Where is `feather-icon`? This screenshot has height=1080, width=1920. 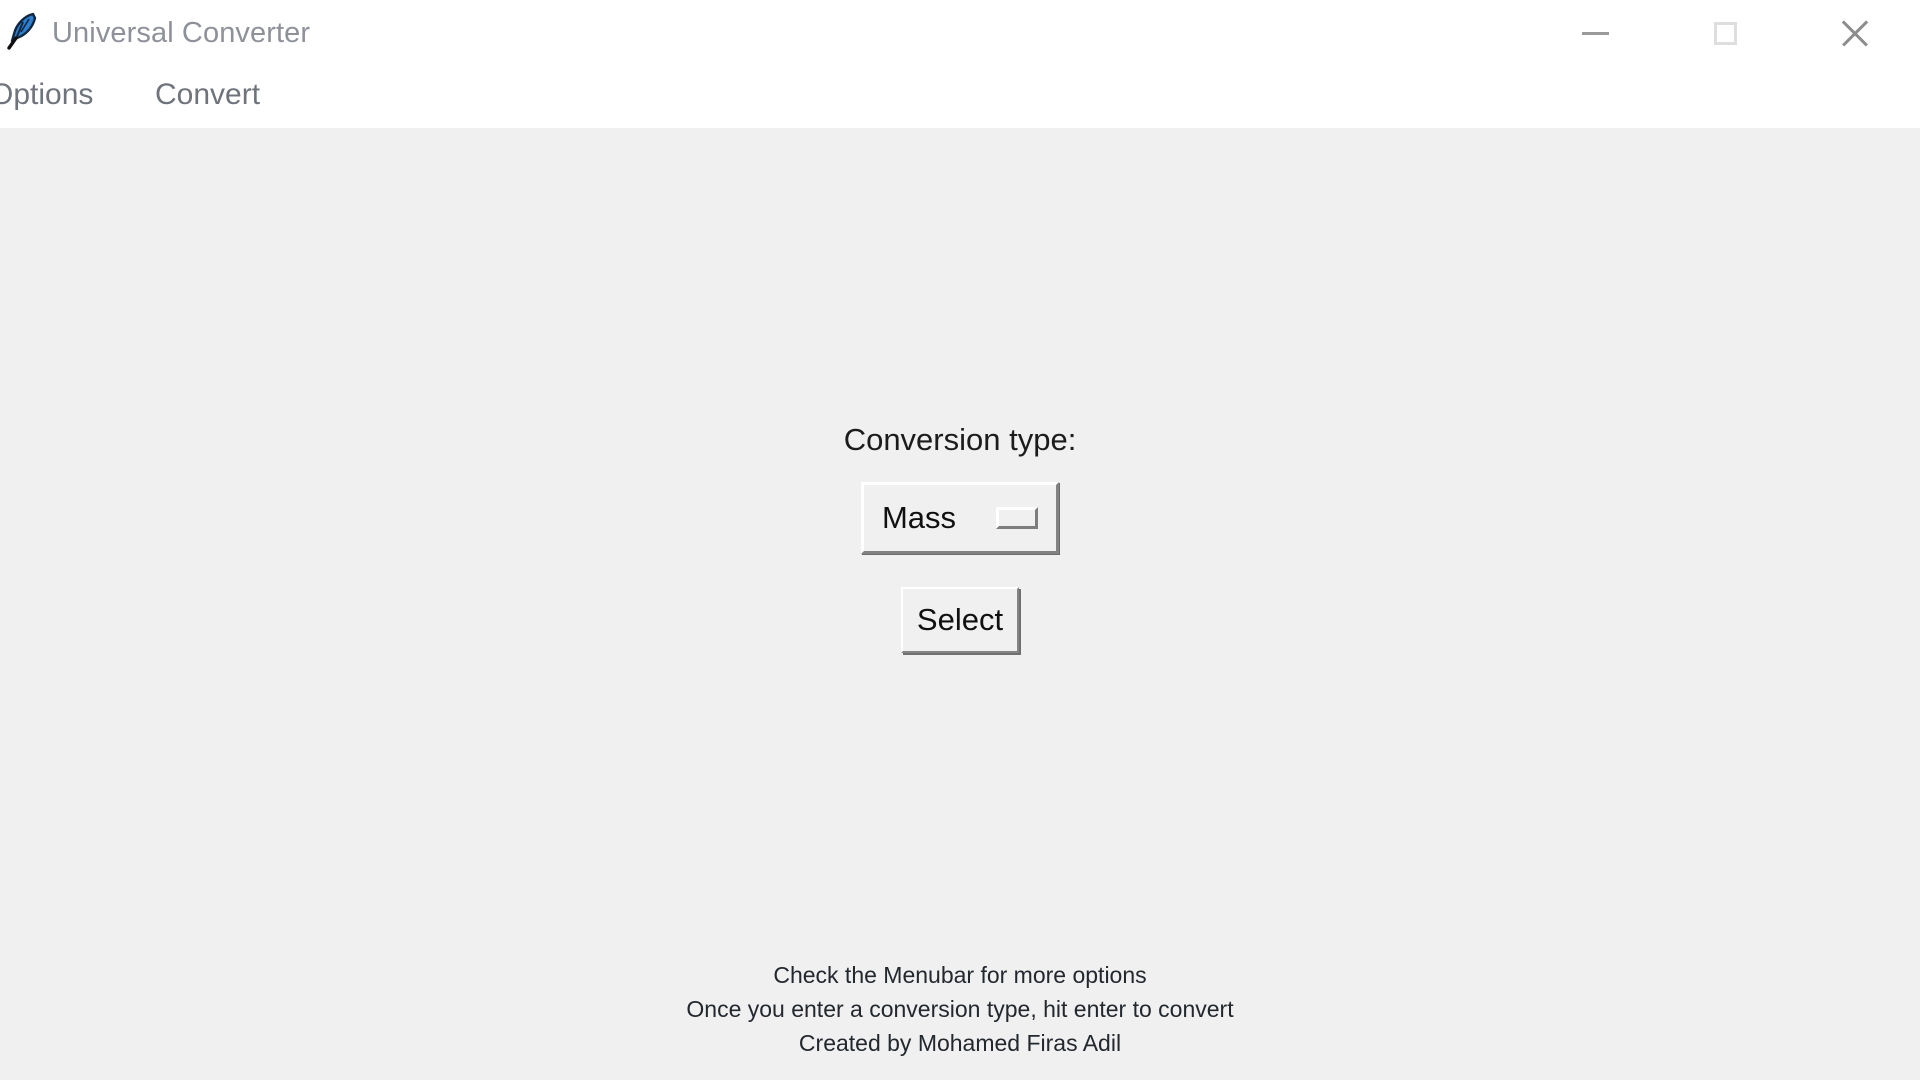
feather-icon is located at coordinates (22, 31).